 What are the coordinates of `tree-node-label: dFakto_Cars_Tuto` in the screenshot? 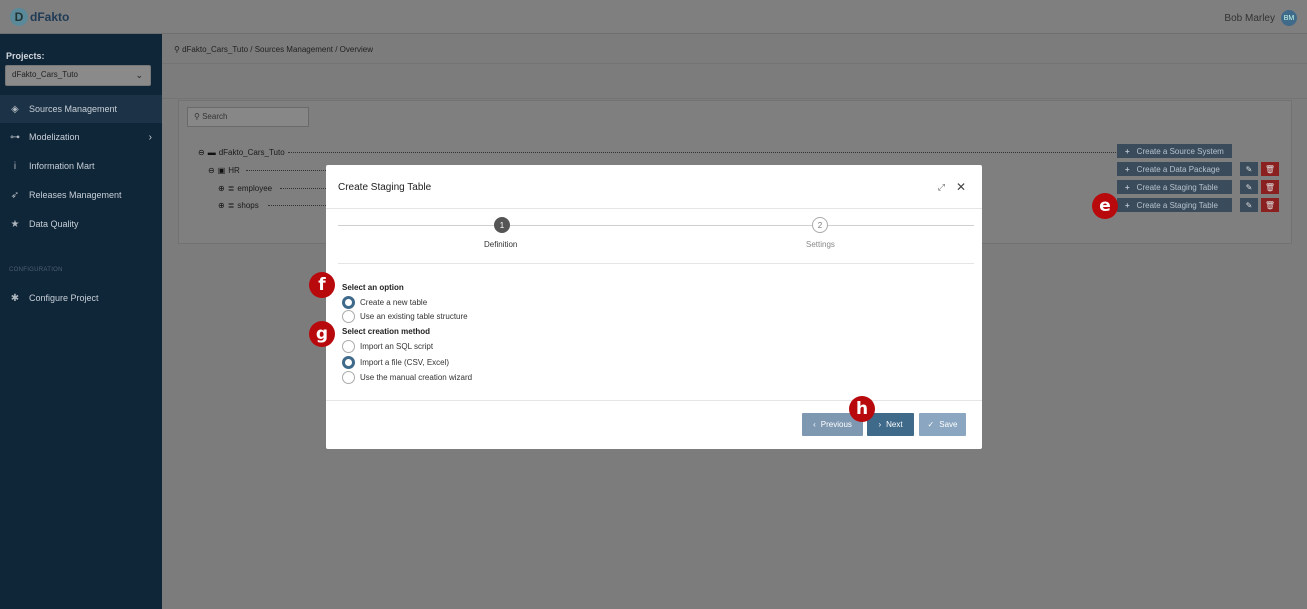 It's located at (251, 152).